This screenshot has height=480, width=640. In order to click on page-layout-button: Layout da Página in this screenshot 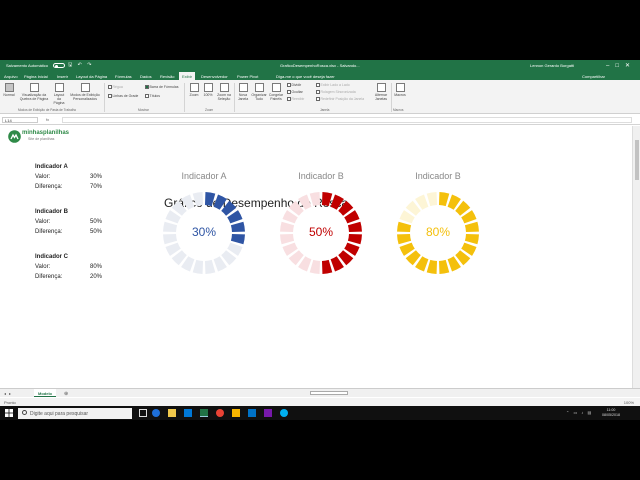, I will do `click(59, 94)`.